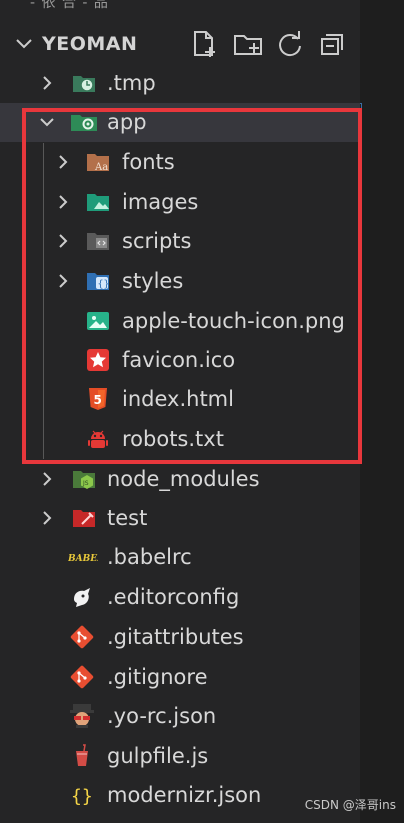 Image resolution: width=404 pixels, height=823 pixels. I want to click on tmp-folder-icon, so click(84, 84).